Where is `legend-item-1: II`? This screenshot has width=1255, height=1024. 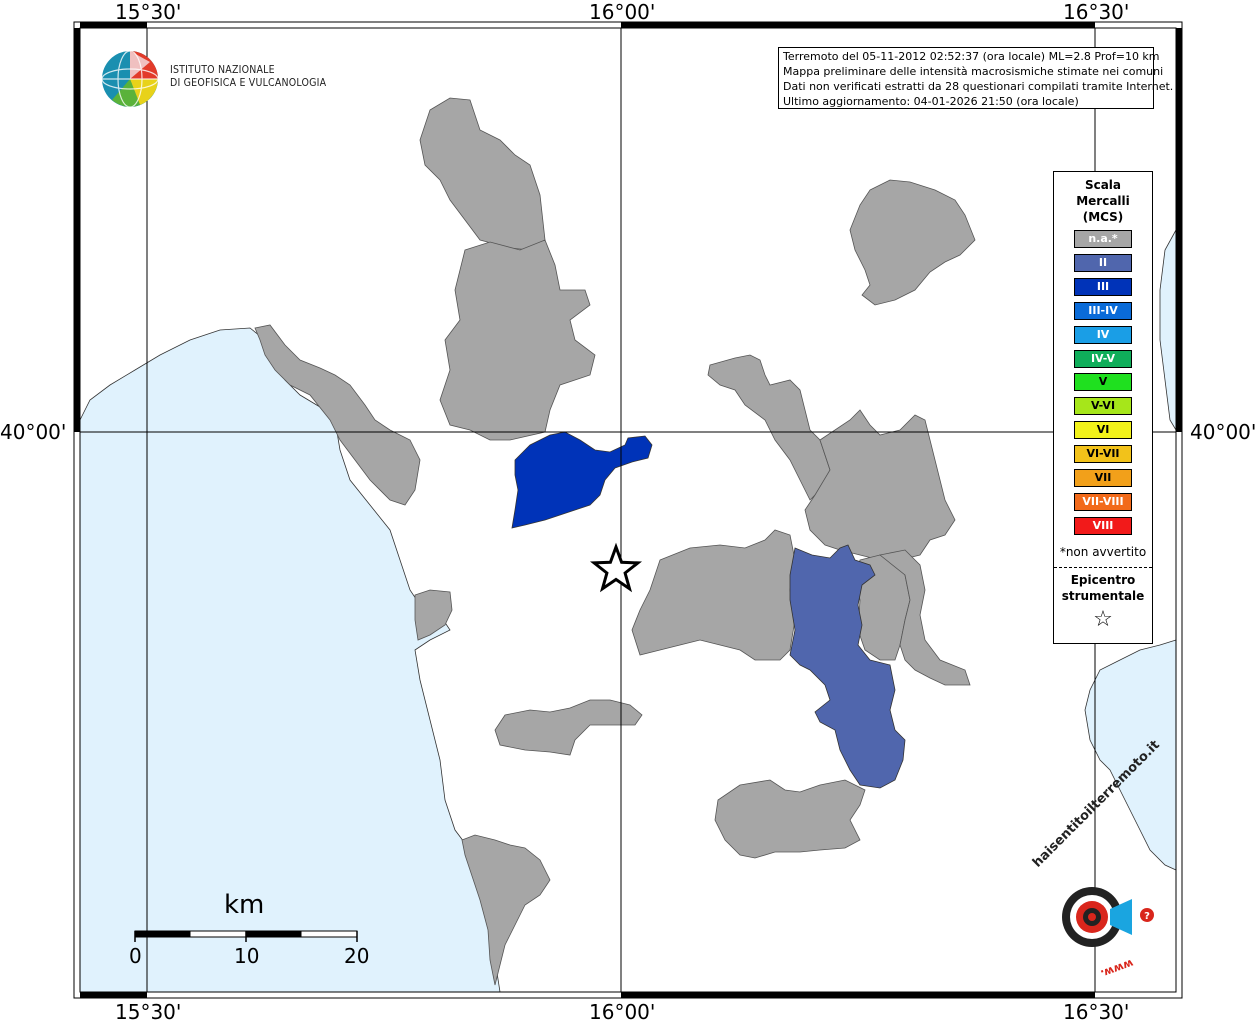 legend-item-1: II is located at coordinates (1103, 262).